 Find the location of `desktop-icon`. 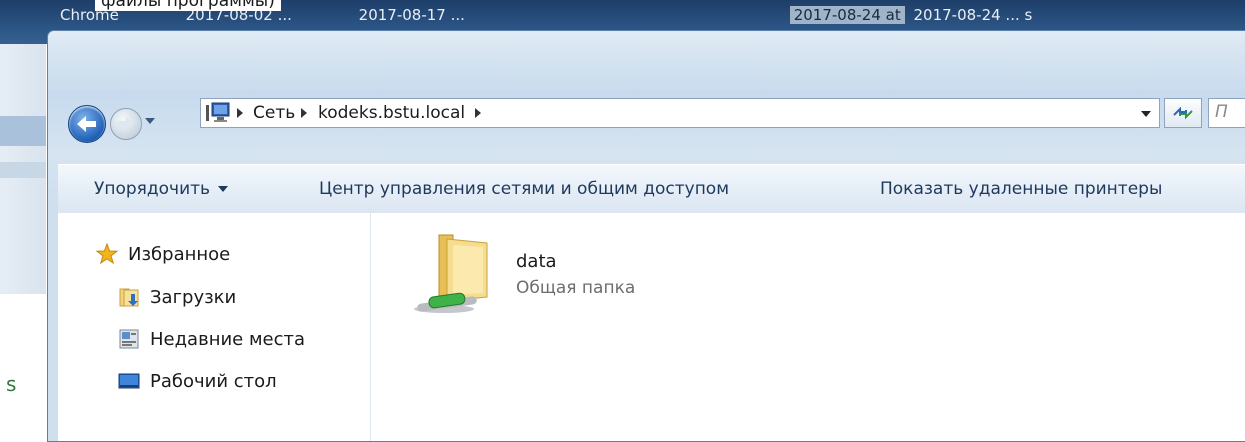

desktop-icon is located at coordinates (129, 381).